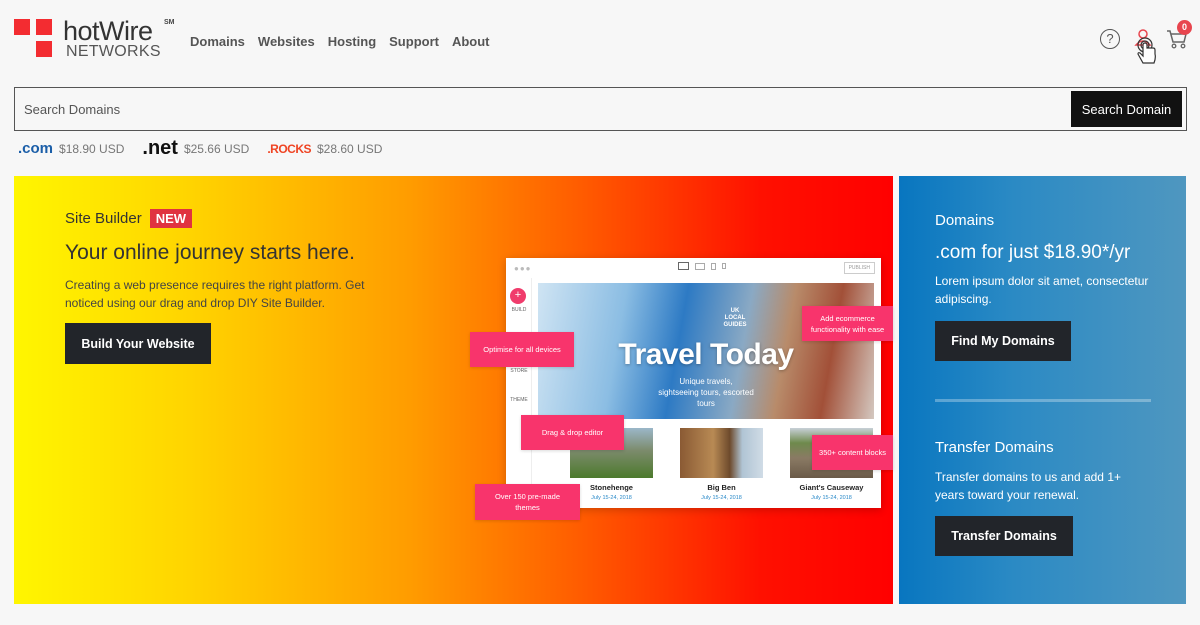 The image size is (1200, 625). Describe the element at coordinates (519, 400) in the screenshot. I see `mockup-theme-label: THEME` at that location.